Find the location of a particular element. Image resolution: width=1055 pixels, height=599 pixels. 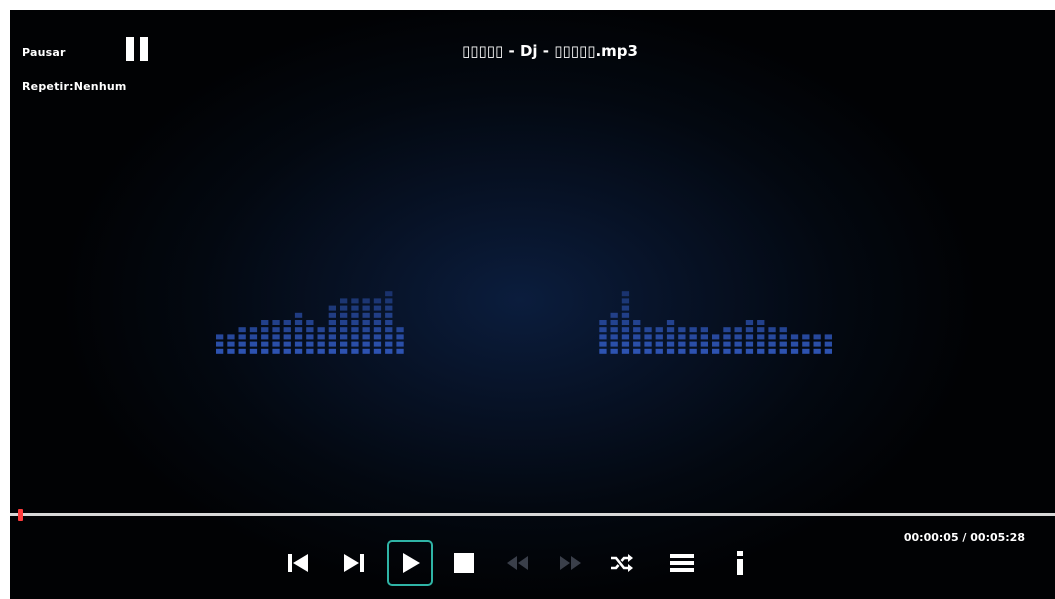

info-button is located at coordinates (740, 563).